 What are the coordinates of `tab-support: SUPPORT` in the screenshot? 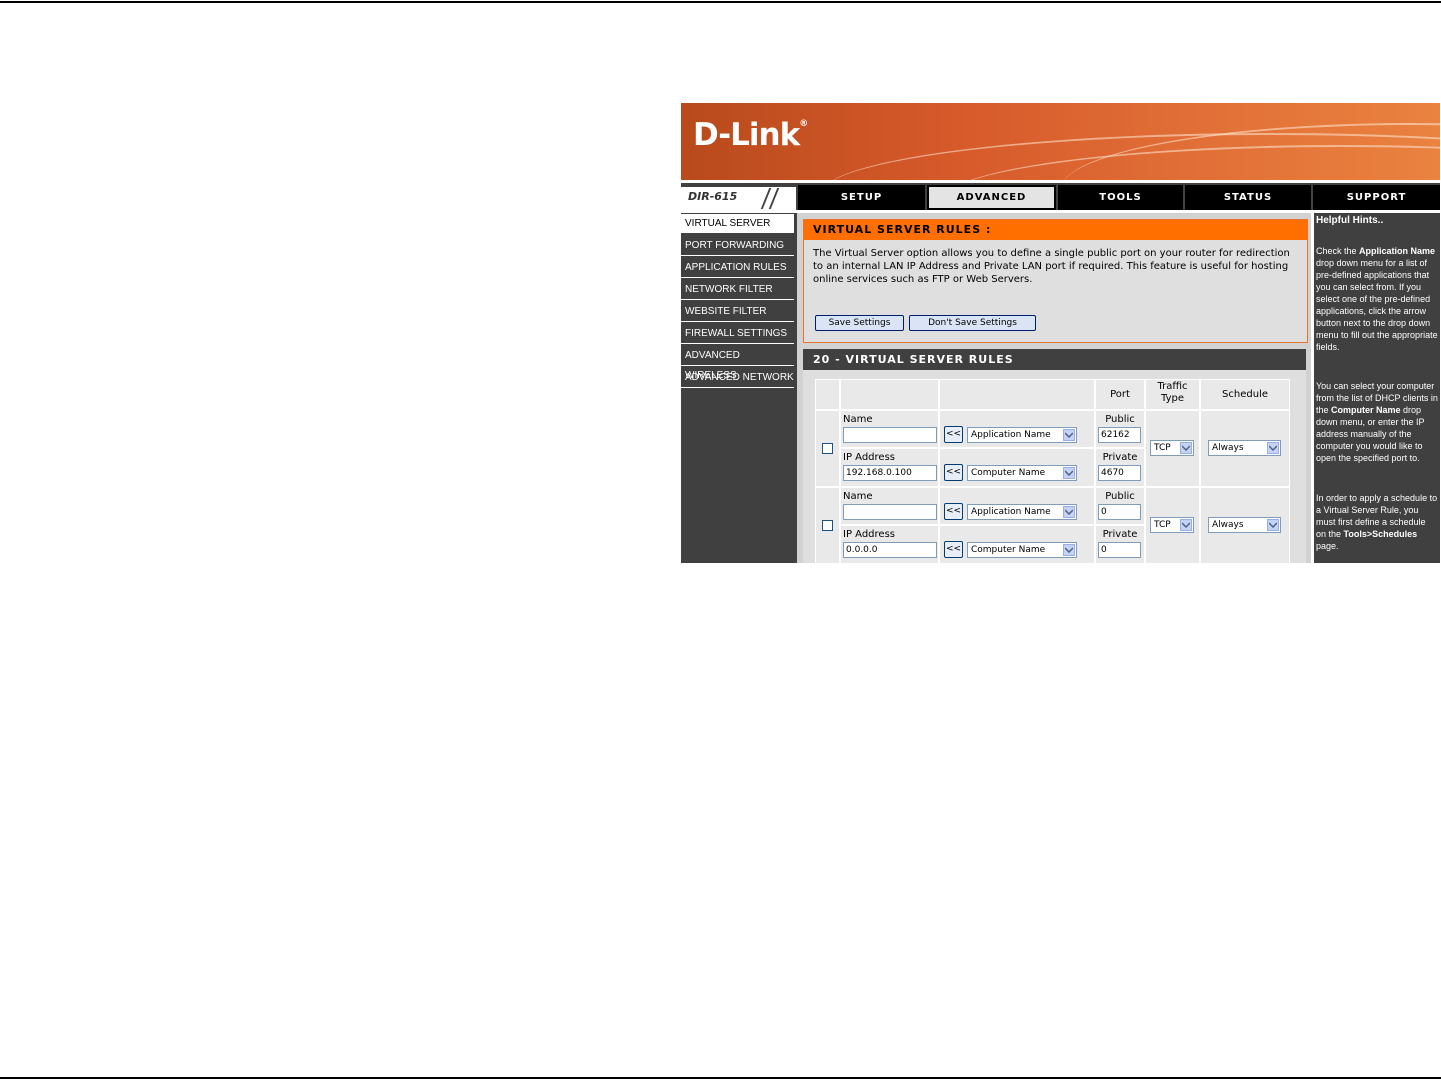 It's located at (1376, 197).